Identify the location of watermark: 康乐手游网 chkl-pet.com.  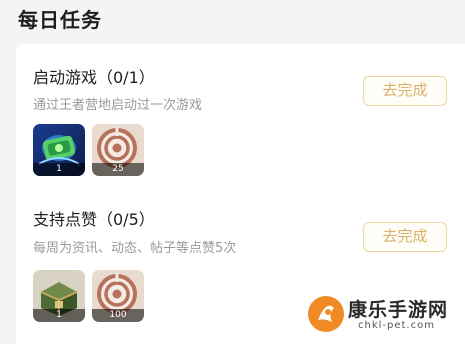
(385, 315).